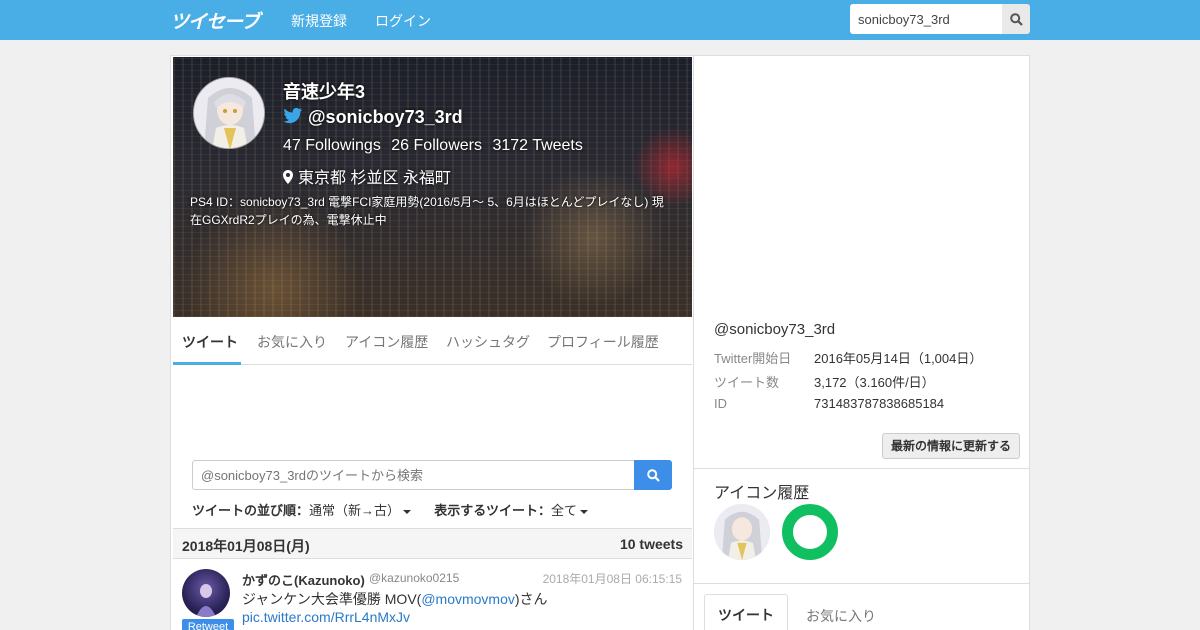  I want to click on info-key: ツイート数, so click(747, 382).